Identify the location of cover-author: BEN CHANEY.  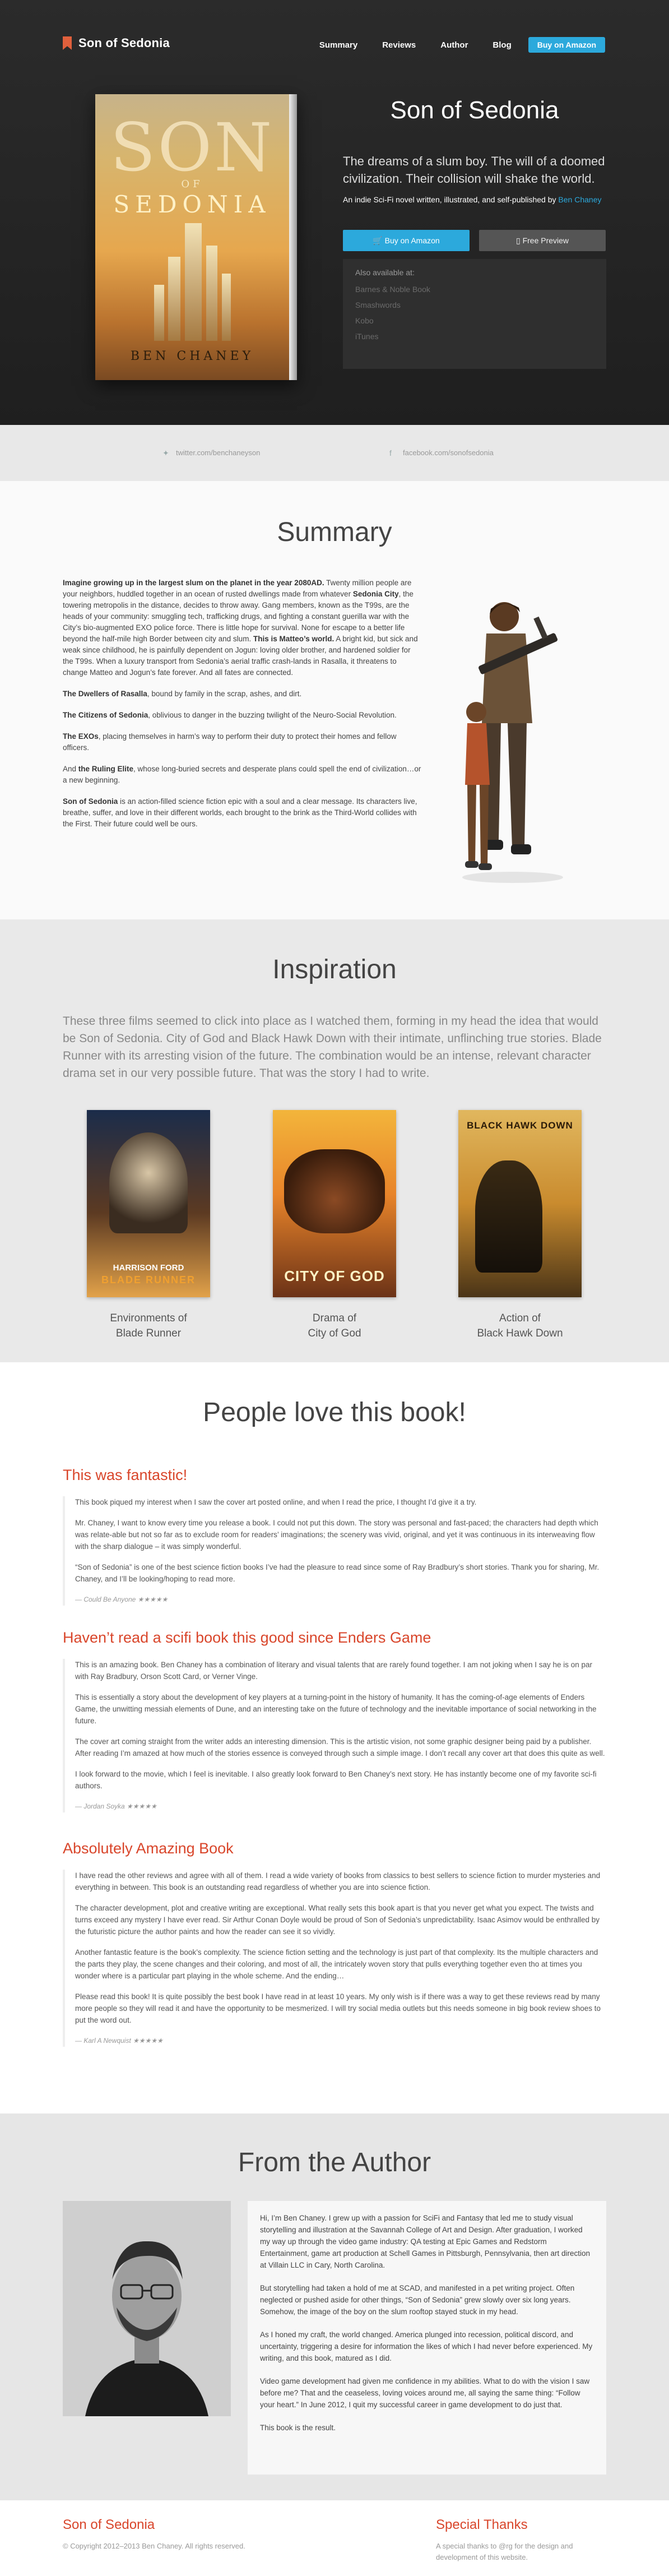
(192, 356).